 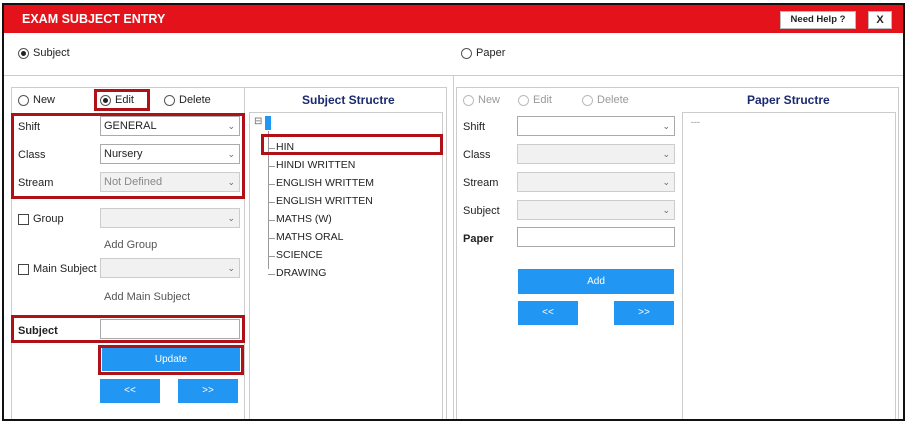 I want to click on class-value: Nursery, so click(x=123, y=154).